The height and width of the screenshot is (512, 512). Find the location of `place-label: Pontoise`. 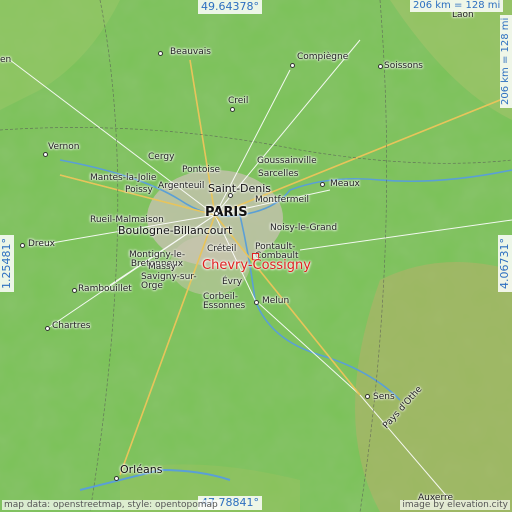

place-label: Pontoise is located at coordinates (201, 170).